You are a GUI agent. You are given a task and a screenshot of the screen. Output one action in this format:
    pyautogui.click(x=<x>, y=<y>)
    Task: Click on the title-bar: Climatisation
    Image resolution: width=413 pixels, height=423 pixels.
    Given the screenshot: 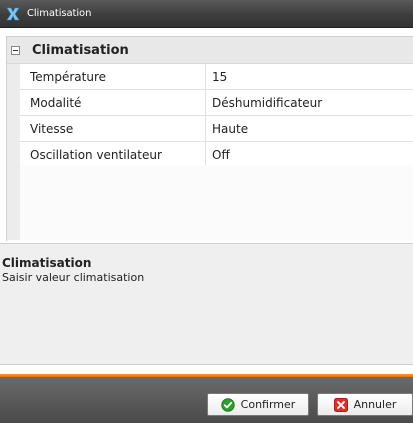 What is the action you would take?
    pyautogui.click(x=206, y=14)
    